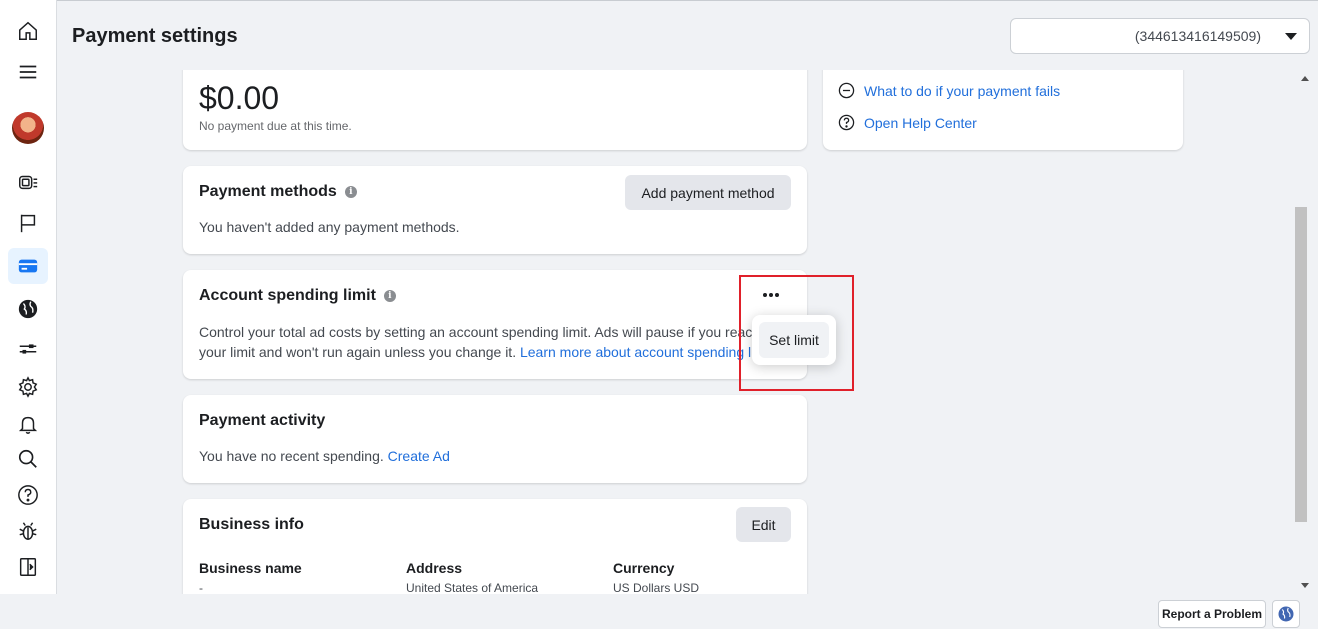 This screenshot has width=1318, height=629. What do you see at coordinates (687, 35) in the screenshot?
I see `page-header: Payment settings (344613416149509)` at bounding box center [687, 35].